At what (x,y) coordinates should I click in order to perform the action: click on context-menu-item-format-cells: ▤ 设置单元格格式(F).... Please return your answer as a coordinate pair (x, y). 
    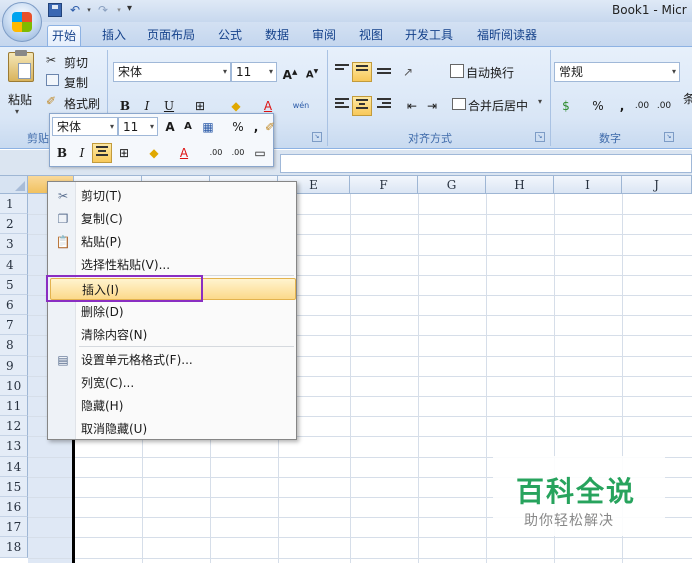
    Looking at the image, I should click on (173, 360).